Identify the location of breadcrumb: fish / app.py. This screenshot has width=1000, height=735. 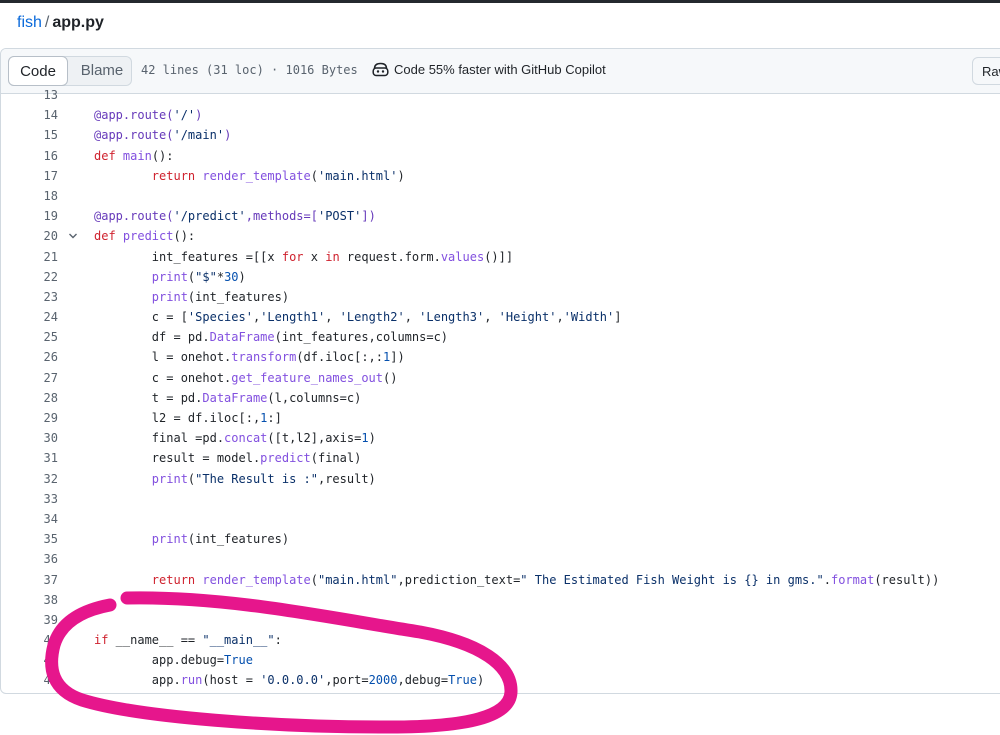
(60, 23).